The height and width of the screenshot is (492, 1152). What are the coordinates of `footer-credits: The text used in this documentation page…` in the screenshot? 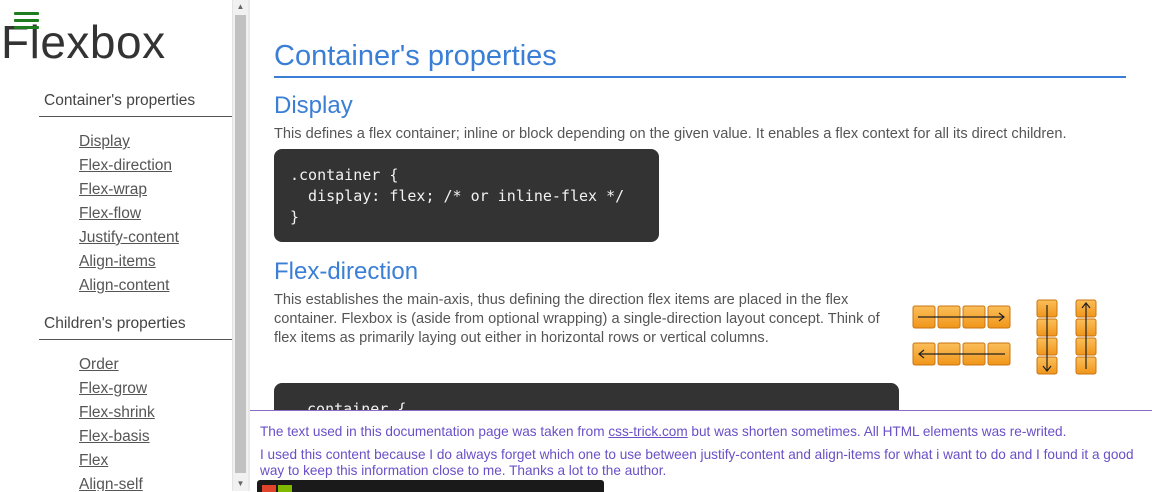 It's located at (701, 451).